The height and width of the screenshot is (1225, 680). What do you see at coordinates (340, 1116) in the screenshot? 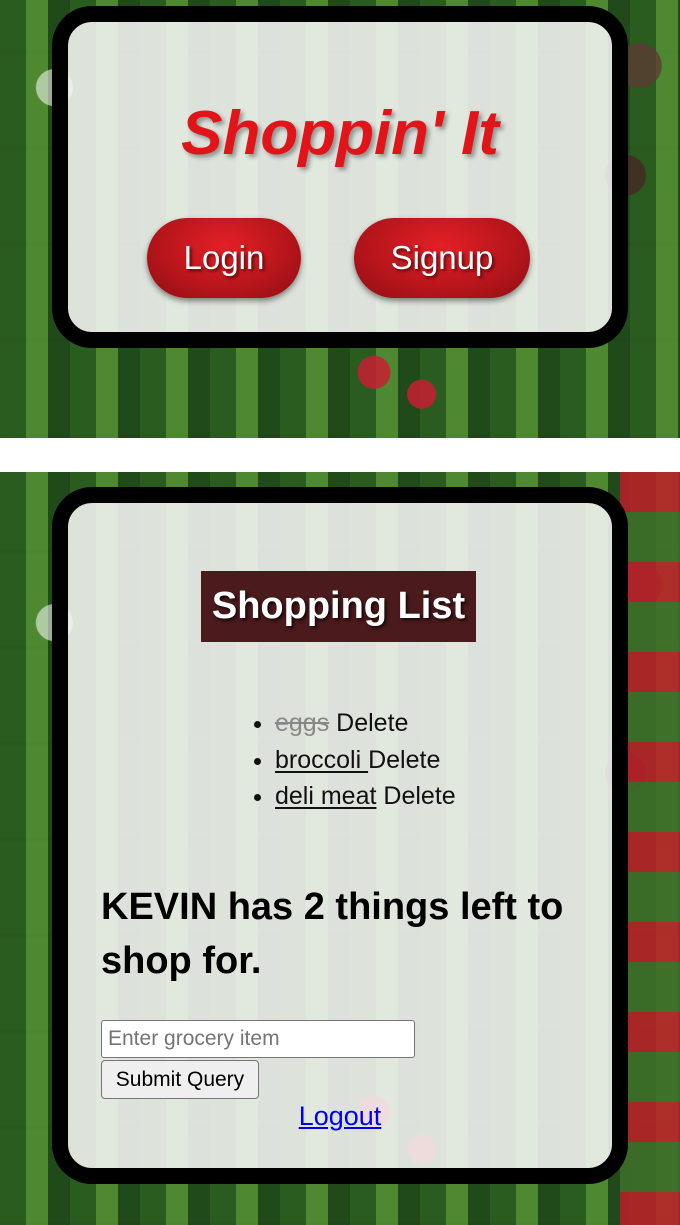
I see `logout-link: Logout` at bounding box center [340, 1116].